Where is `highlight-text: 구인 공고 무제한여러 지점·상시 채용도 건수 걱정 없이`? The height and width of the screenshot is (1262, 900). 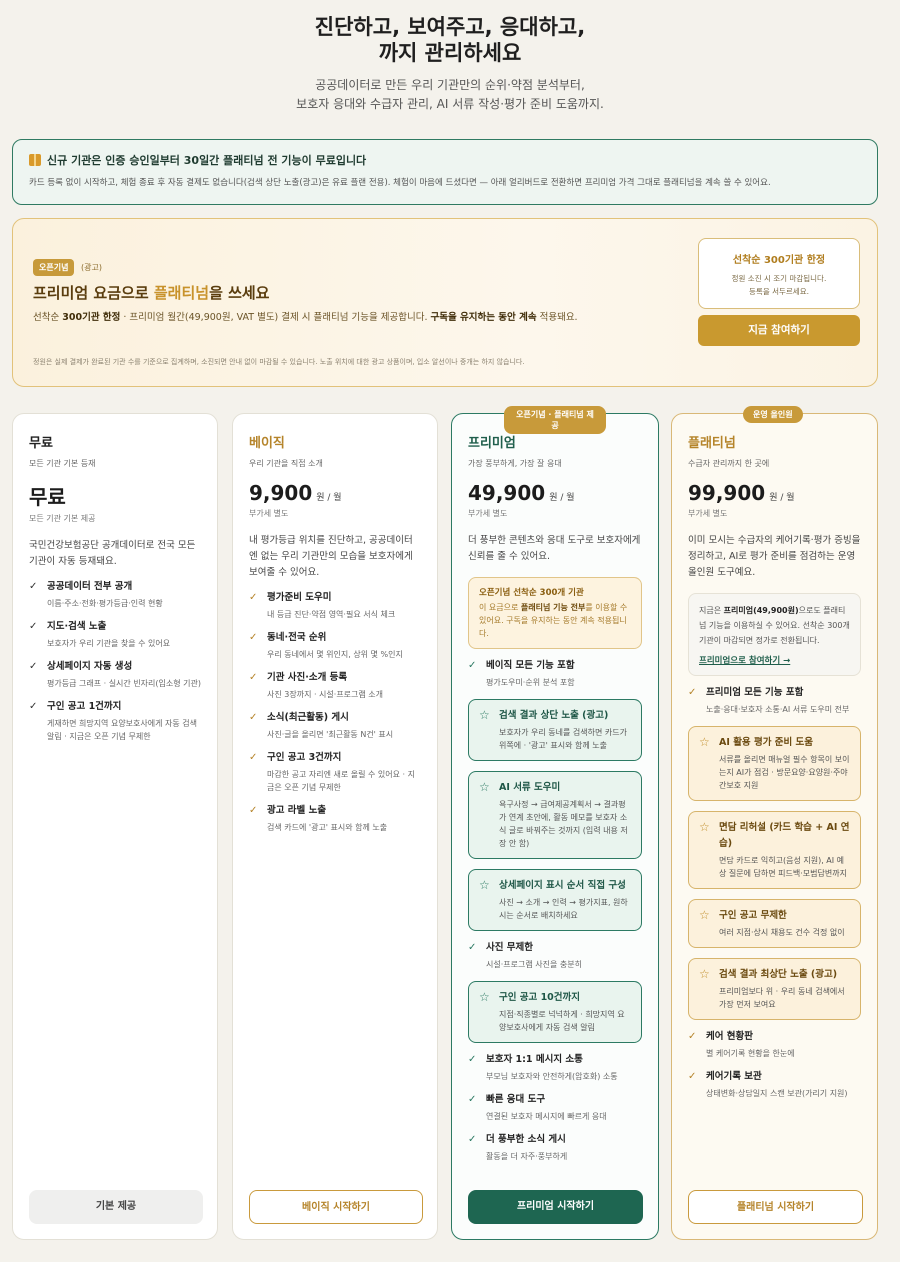 highlight-text: 구인 공고 무제한여러 지점·상시 채용도 건수 걱정 없이 is located at coordinates (782, 923).